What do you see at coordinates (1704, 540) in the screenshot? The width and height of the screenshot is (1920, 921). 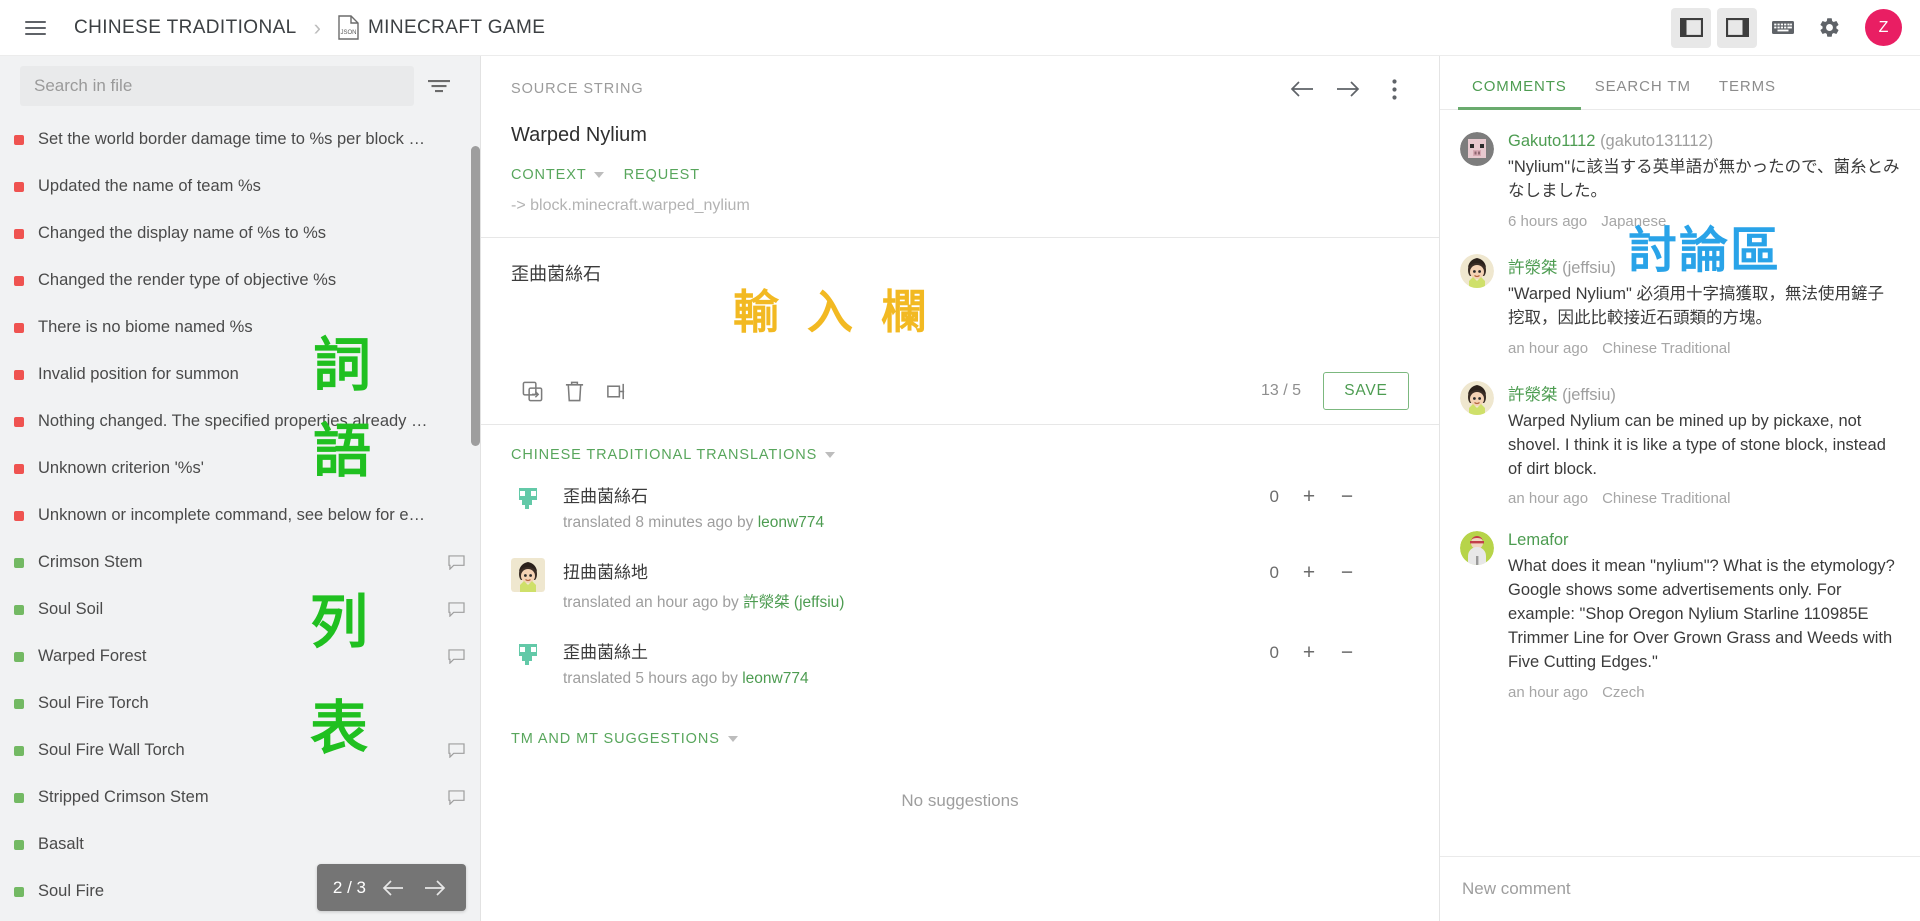 I see `comment-author: Lemafor` at bounding box center [1704, 540].